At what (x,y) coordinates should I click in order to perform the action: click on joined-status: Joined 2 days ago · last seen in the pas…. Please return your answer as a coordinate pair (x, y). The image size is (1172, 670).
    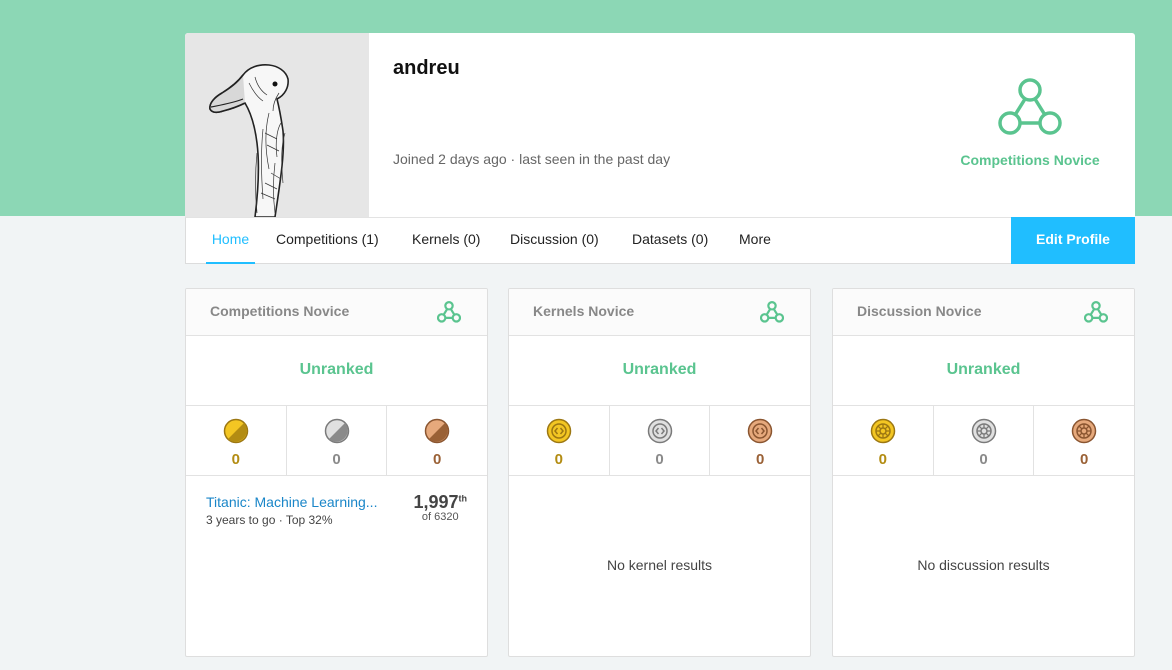
    Looking at the image, I should click on (532, 159).